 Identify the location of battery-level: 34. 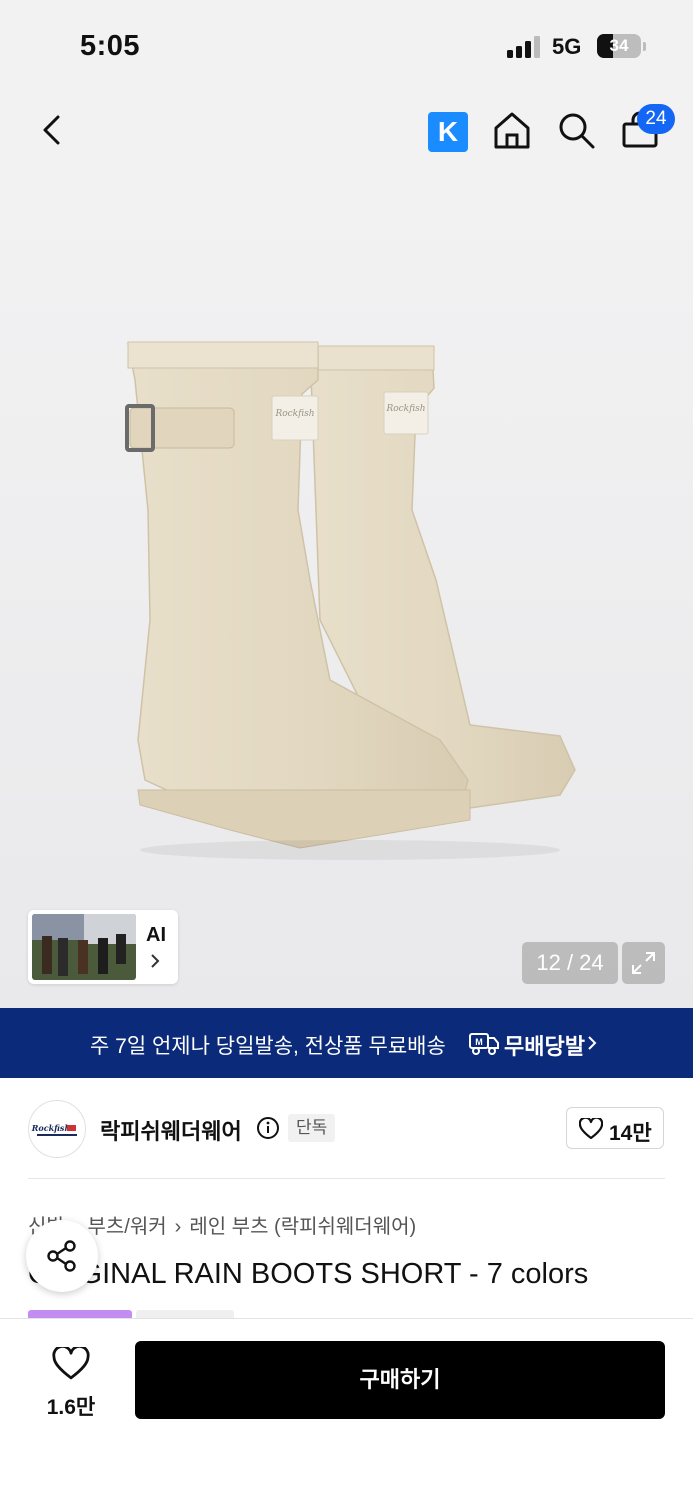
(619, 45).